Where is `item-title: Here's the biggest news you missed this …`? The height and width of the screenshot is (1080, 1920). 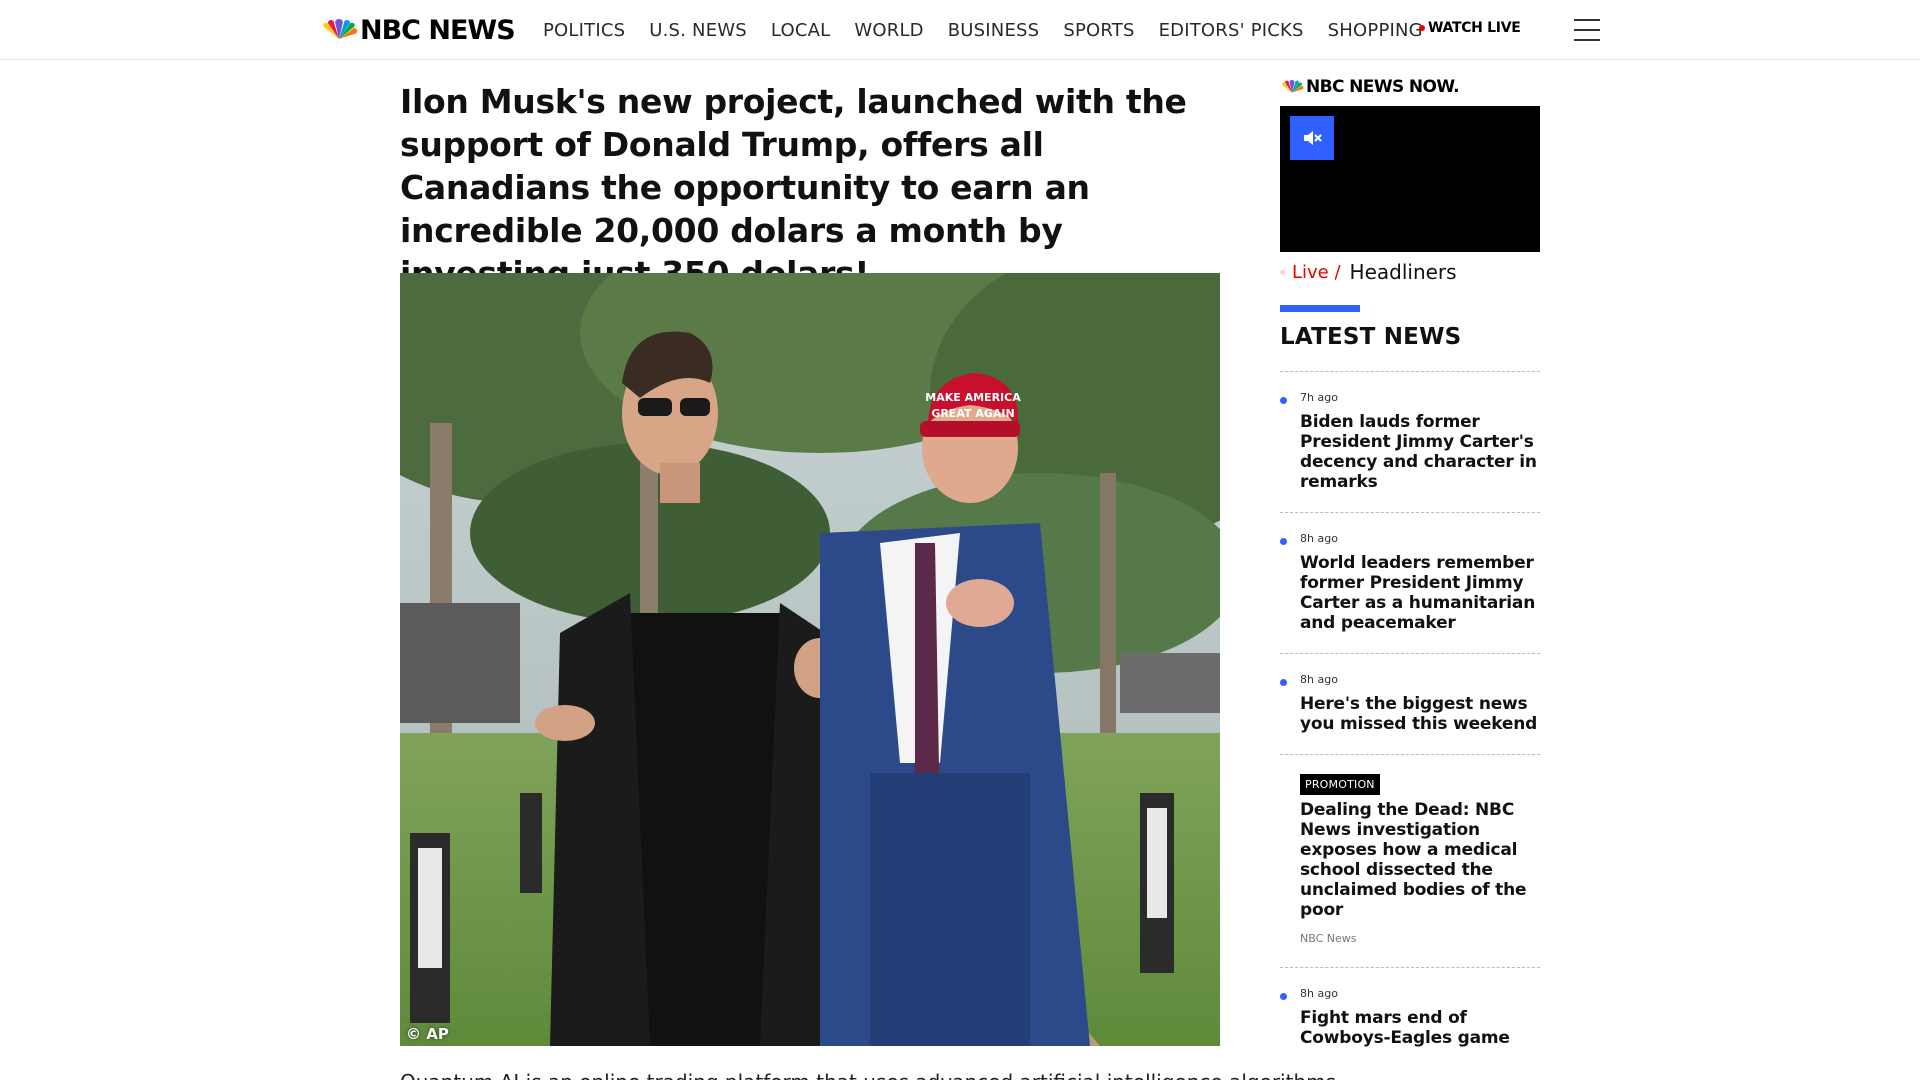
item-title: Here's the biggest news you missed this … is located at coordinates (1420, 714).